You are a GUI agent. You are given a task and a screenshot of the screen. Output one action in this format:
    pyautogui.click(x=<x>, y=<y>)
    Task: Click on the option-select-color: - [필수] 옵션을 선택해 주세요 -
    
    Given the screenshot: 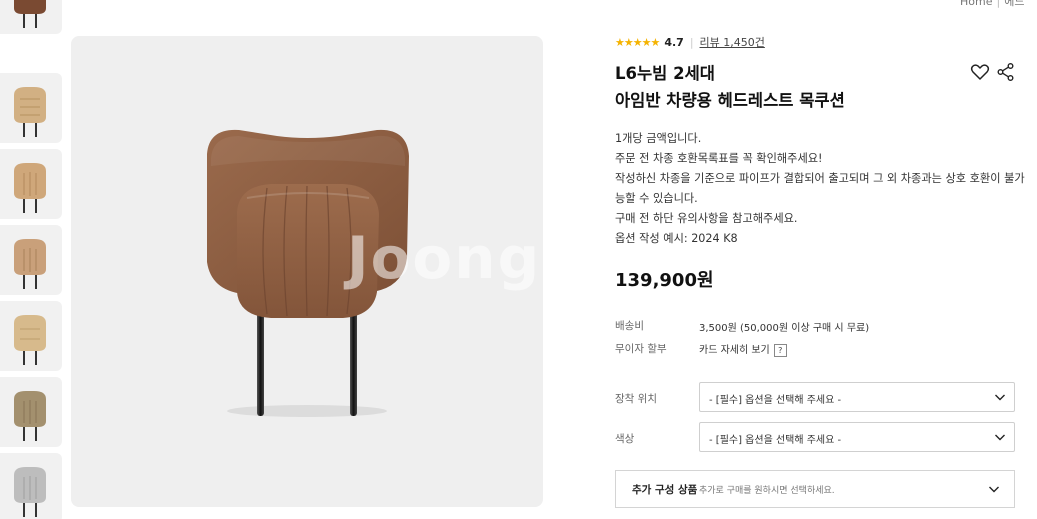 What is the action you would take?
    pyautogui.click(x=857, y=437)
    